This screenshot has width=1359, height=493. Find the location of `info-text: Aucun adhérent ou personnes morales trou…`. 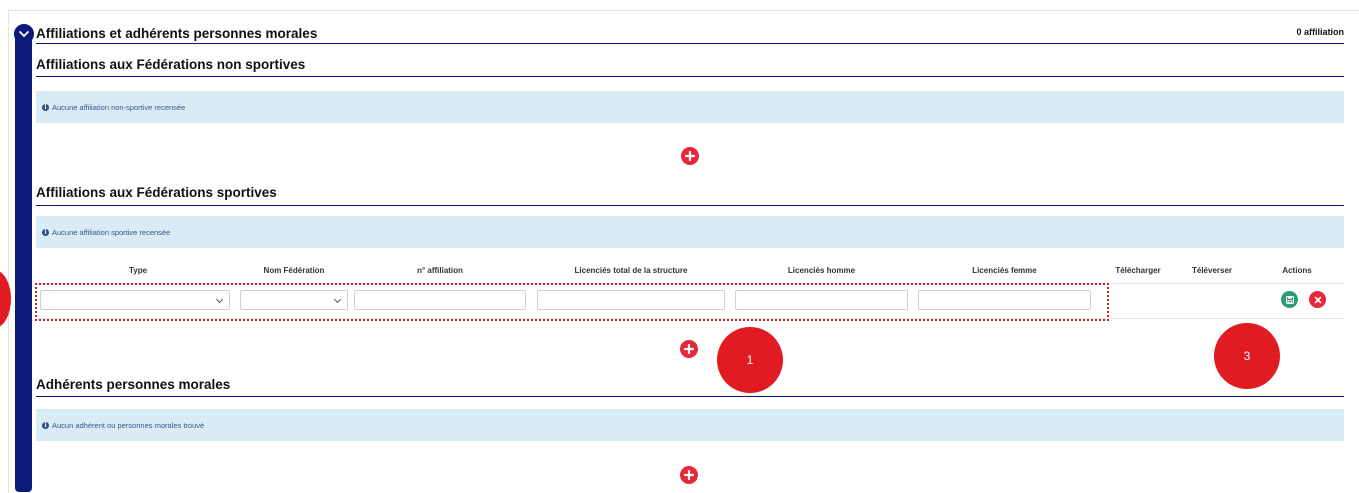

info-text: Aucun adhérent ou personnes morales trou… is located at coordinates (128, 425).